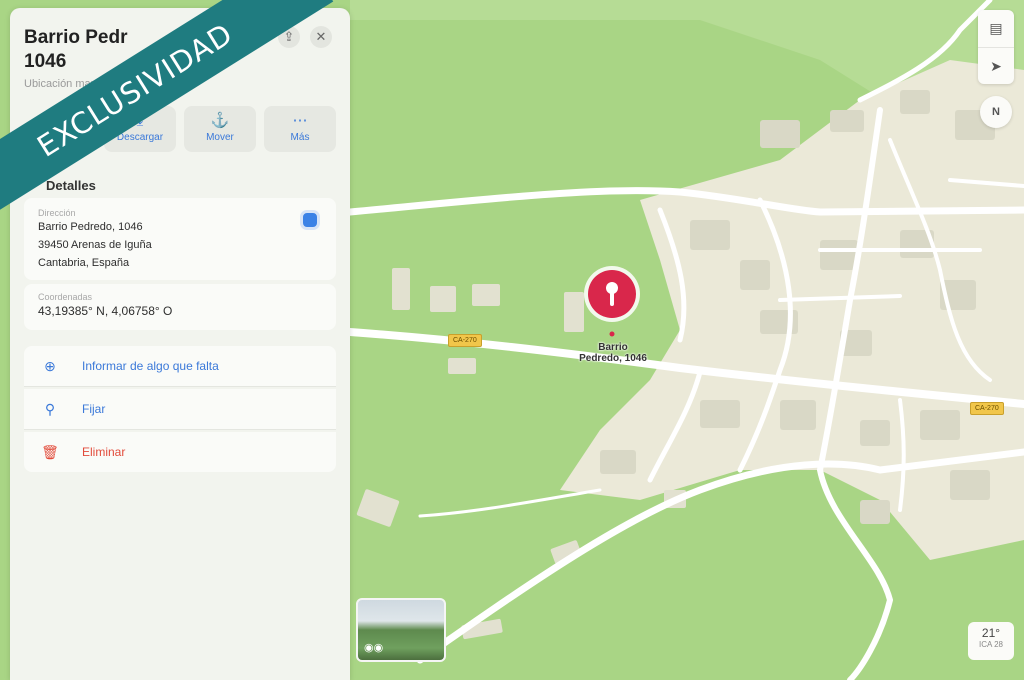 The image size is (1024, 680). What do you see at coordinates (991, 633) in the screenshot?
I see `weather-temp: 21°` at bounding box center [991, 633].